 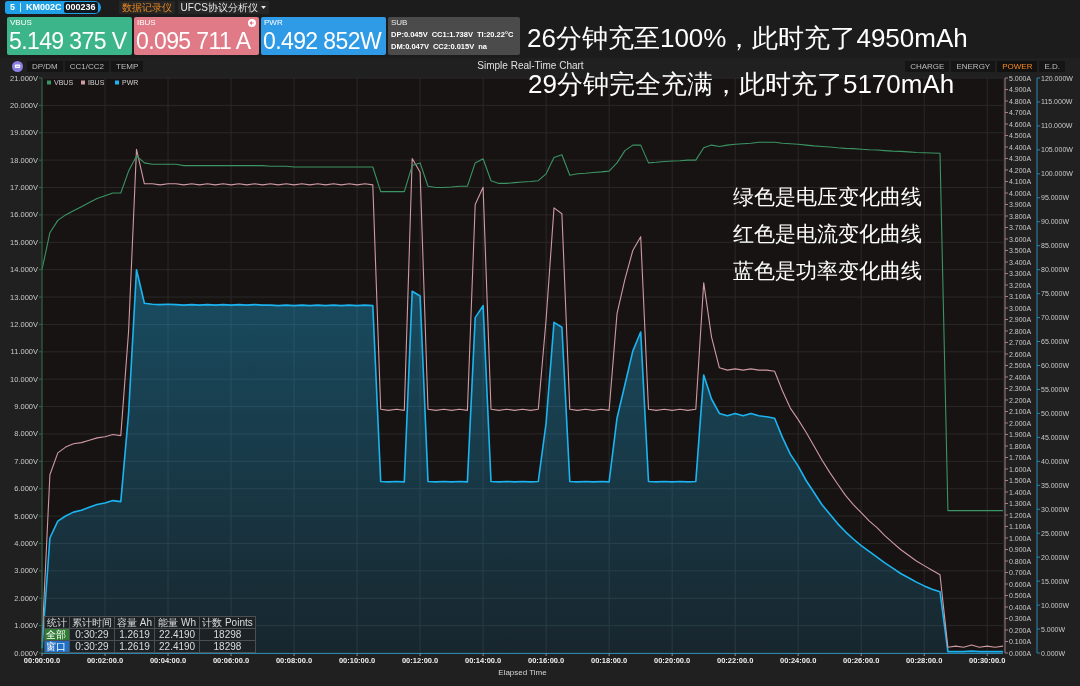 I want to click on card-value: 0.095 711 A, so click(x=194, y=41).